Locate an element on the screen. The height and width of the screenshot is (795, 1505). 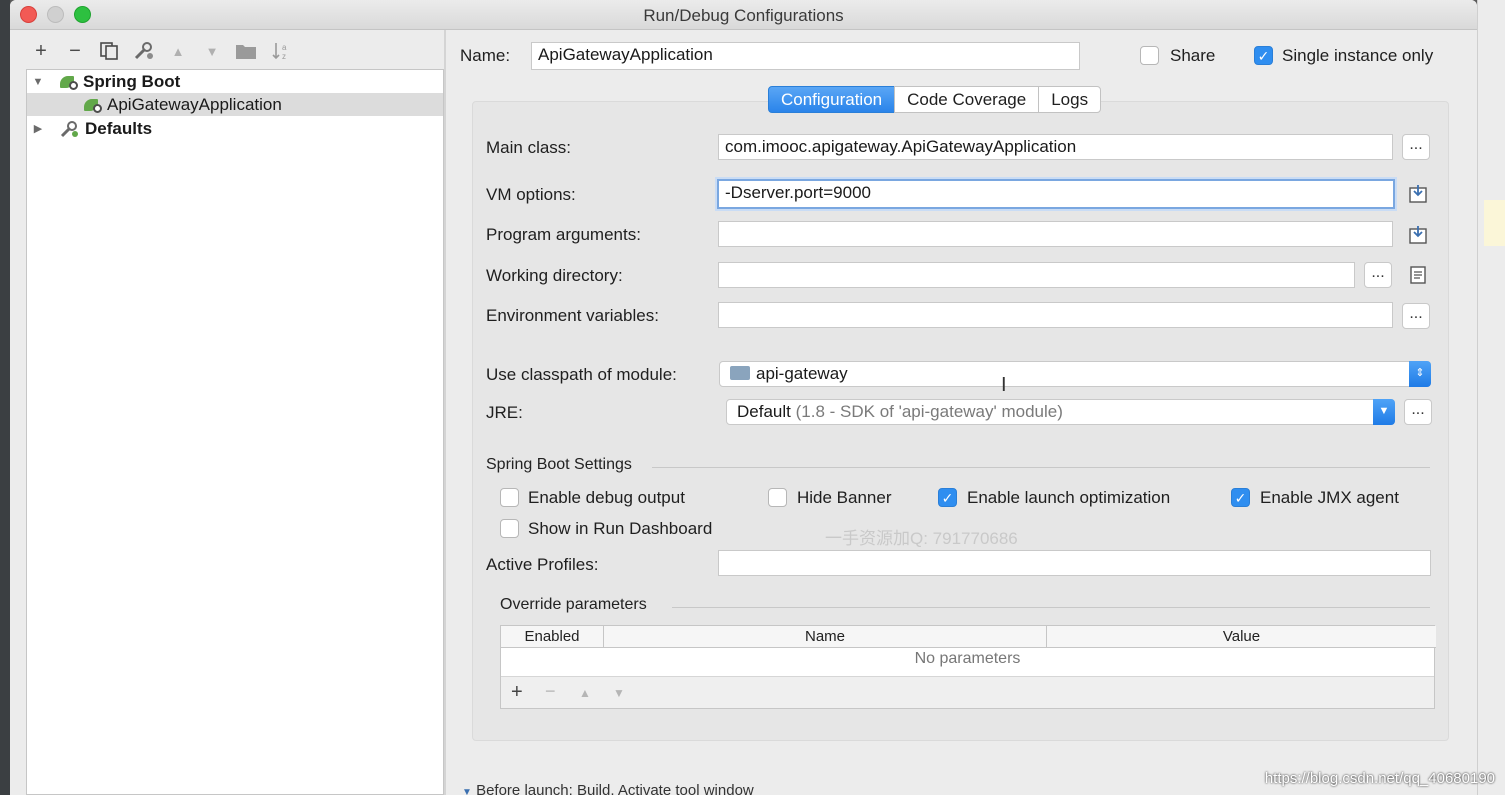
up-down-chevron-icon: ⇕ is located at coordinates (1420, 374).